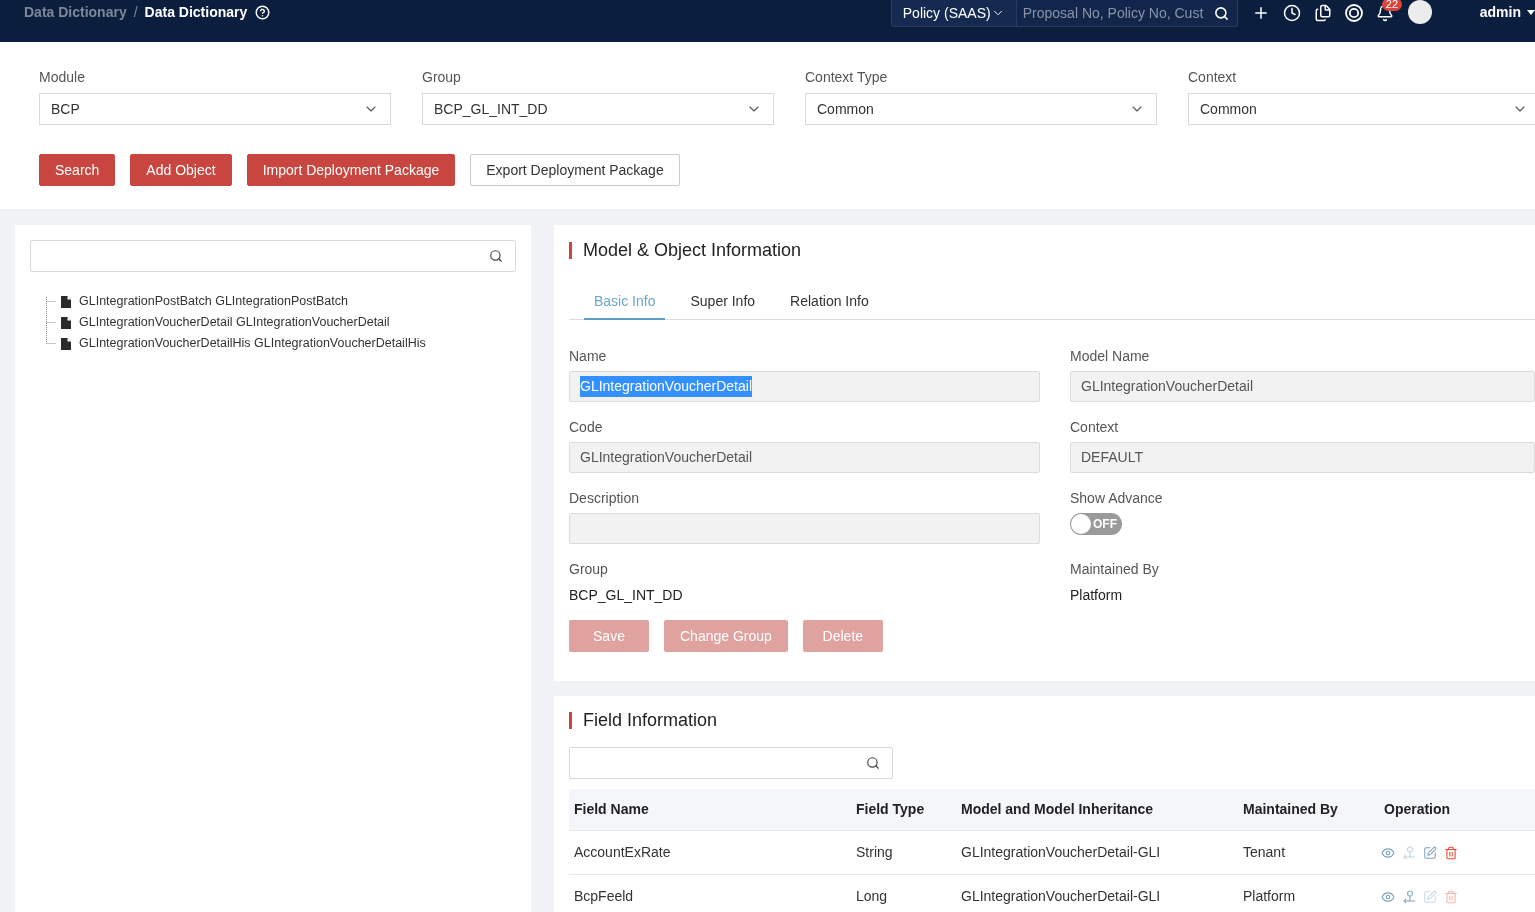 The height and width of the screenshot is (912, 1535). I want to click on documents-icon, so click(1322, 12).